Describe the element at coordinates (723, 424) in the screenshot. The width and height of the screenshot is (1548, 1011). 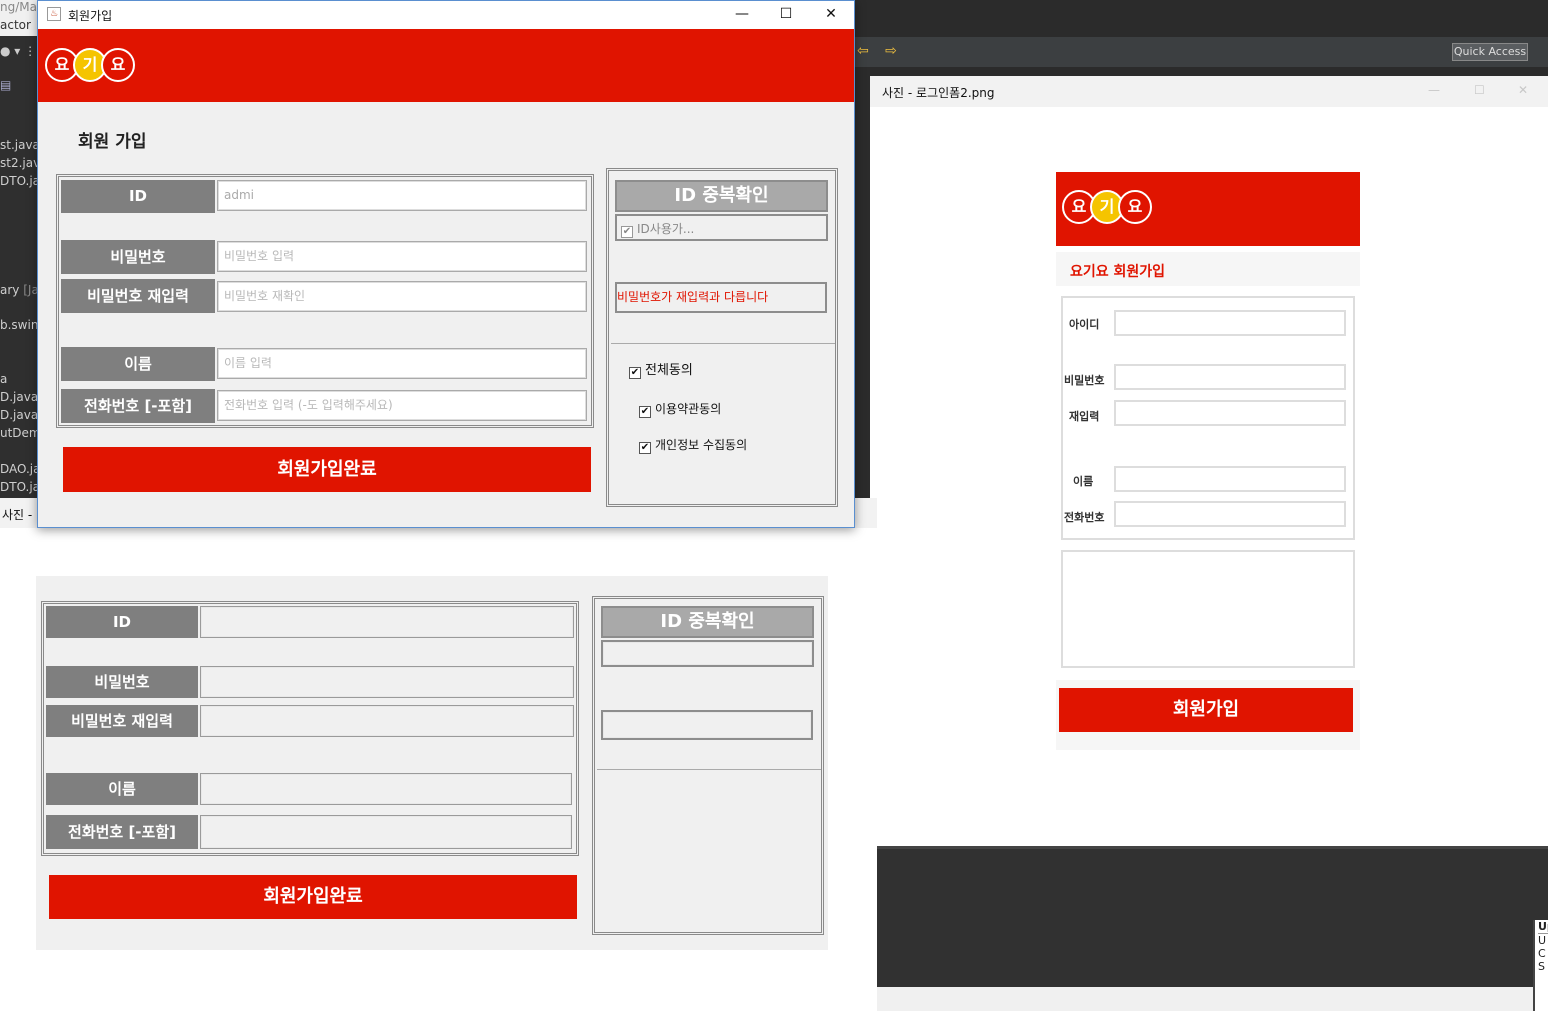
I see `agreement-area: ✔ 전체동의 ✔ 이용약관동의 ✔ 개인정보 수집동의` at that location.